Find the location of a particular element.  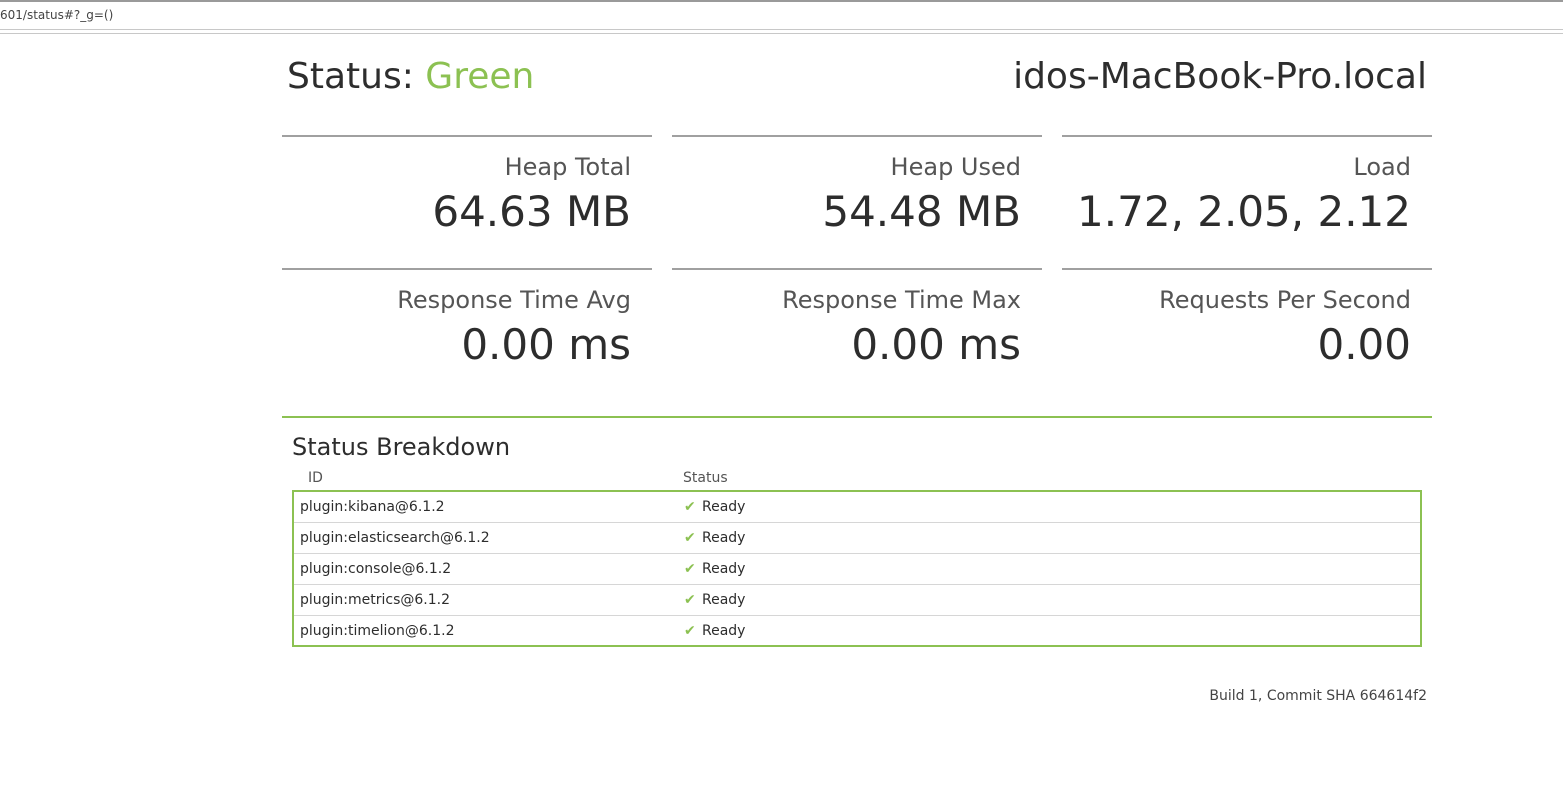

table-row: plugin:kibana@6.1.2 ✔ Ready is located at coordinates (857, 507).